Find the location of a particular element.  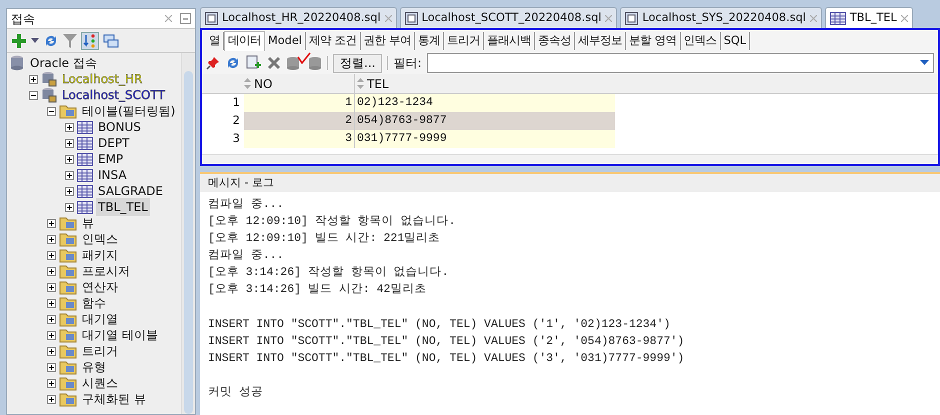

refresh-icon is located at coordinates (233, 63).